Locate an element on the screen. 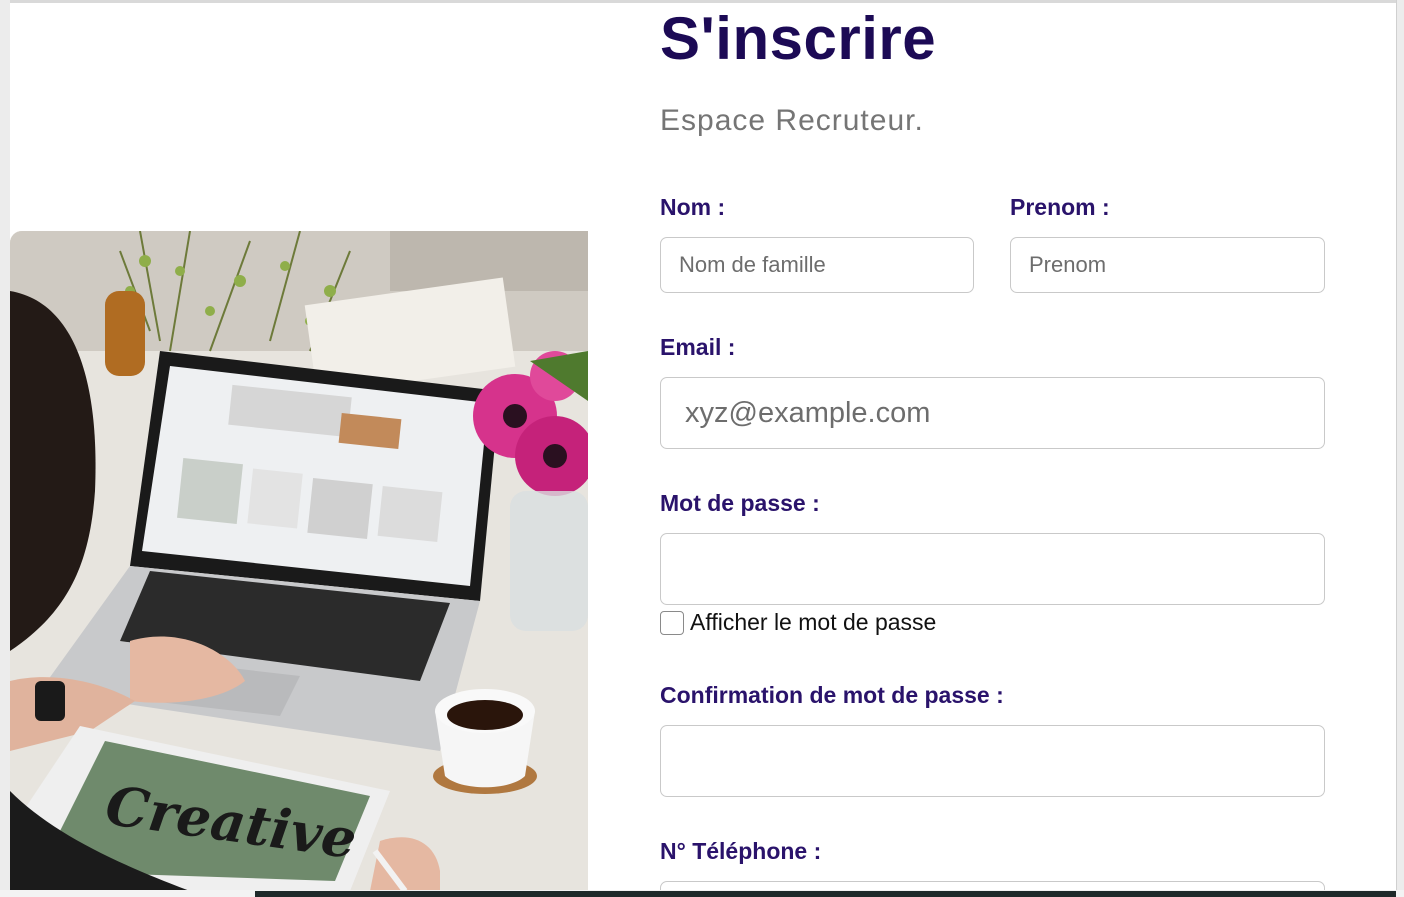 This screenshot has width=1404, height=897. password-label: Mot de passe : is located at coordinates (740, 503).